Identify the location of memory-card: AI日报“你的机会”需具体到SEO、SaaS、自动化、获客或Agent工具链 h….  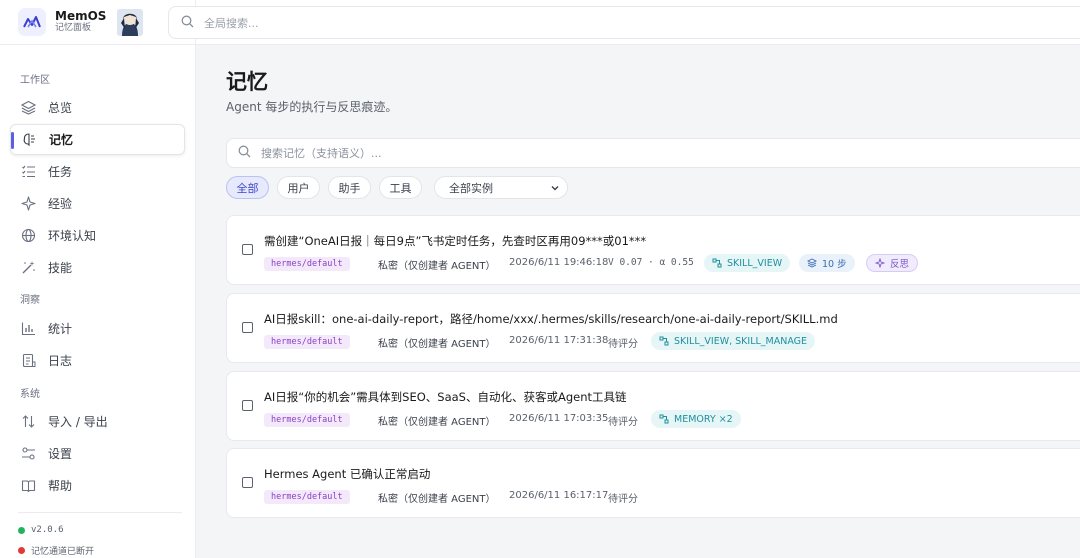
(653, 406).